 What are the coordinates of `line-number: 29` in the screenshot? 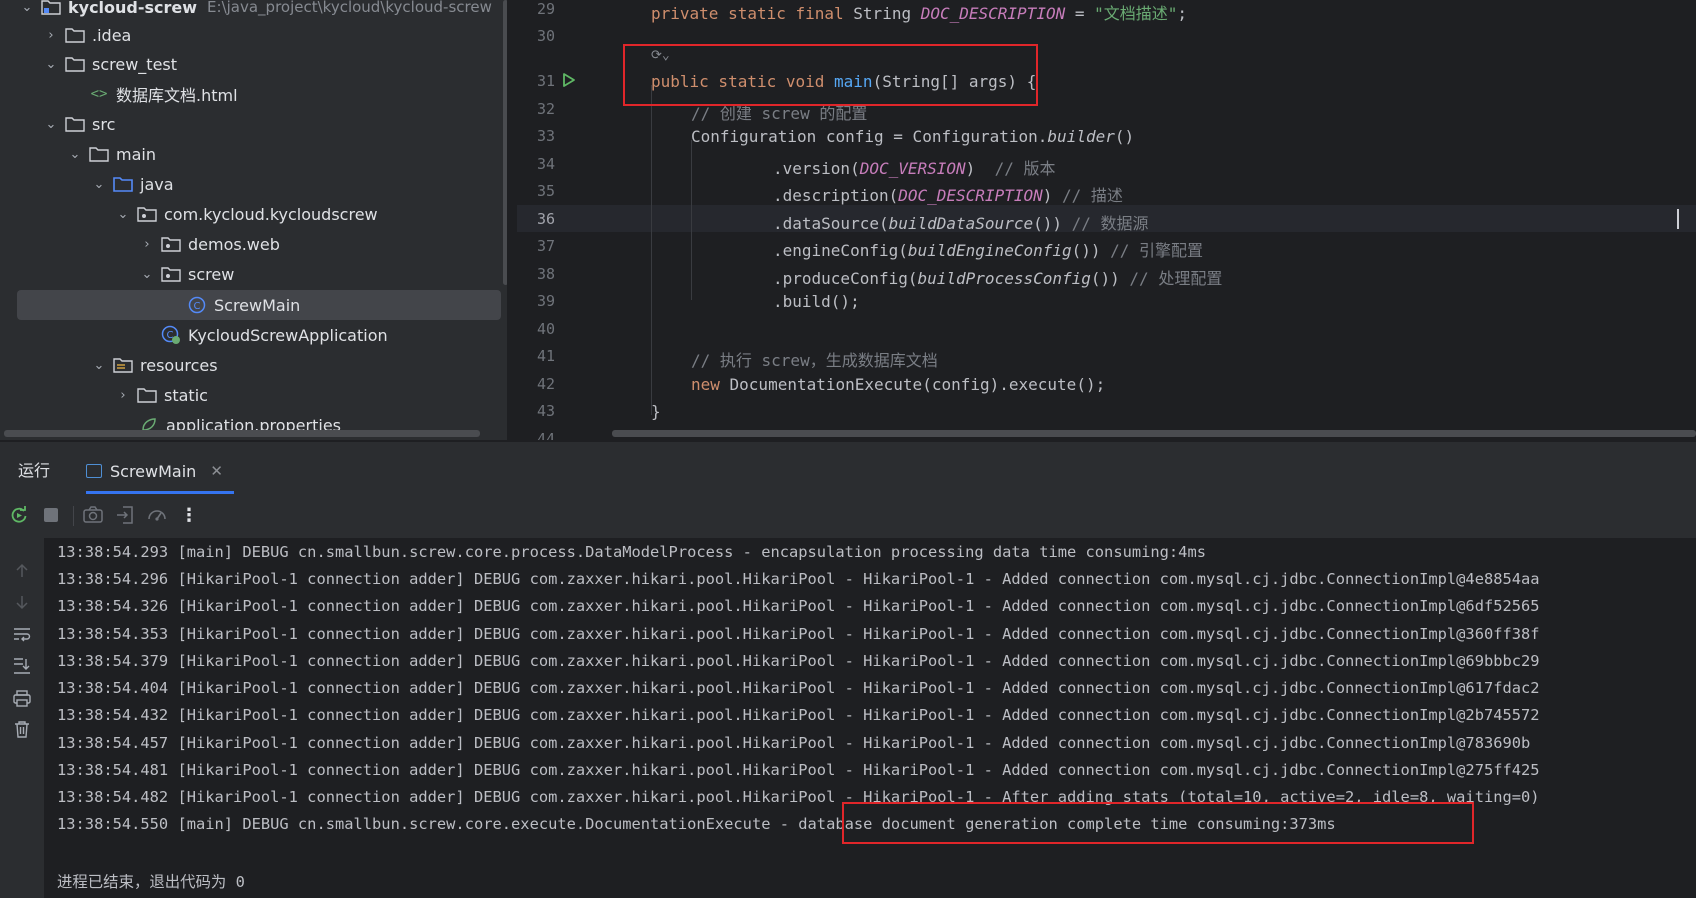 It's located at (545, 9).